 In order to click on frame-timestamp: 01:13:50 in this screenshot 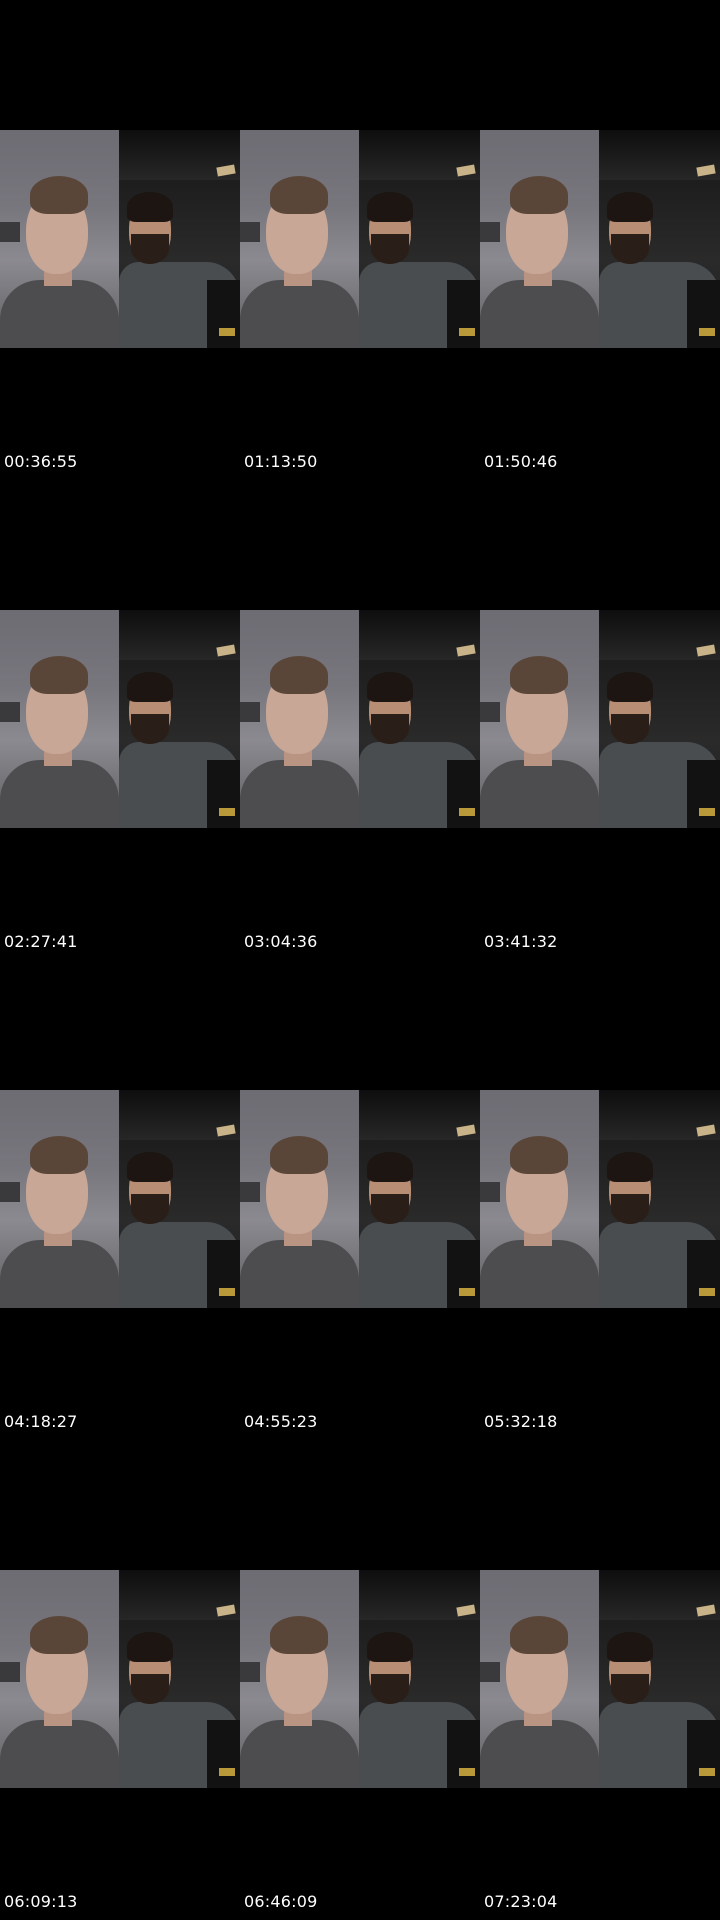, I will do `click(281, 461)`.